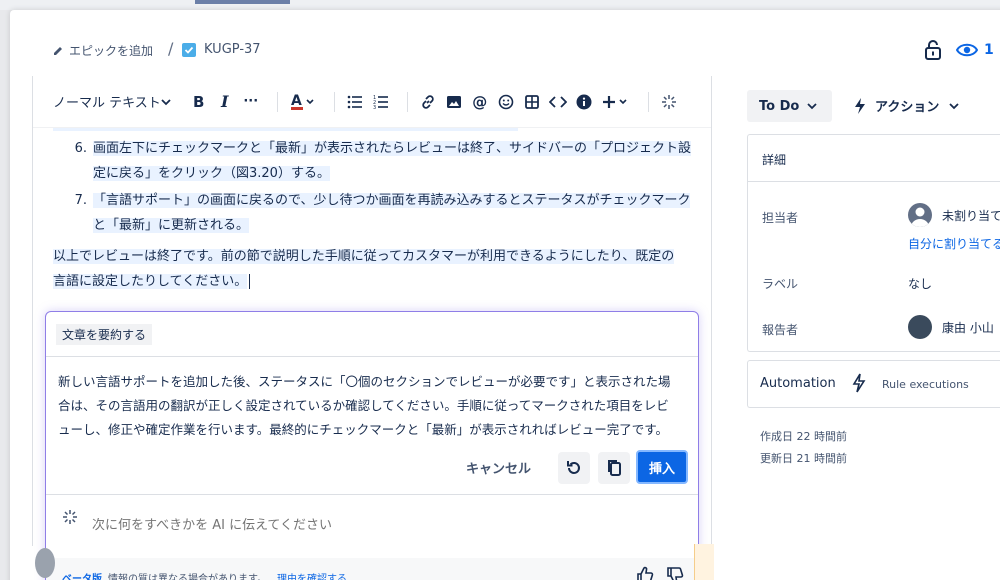  What do you see at coordinates (225, 102) in the screenshot?
I see `italic-icon: I` at bounding box center [225, 102].